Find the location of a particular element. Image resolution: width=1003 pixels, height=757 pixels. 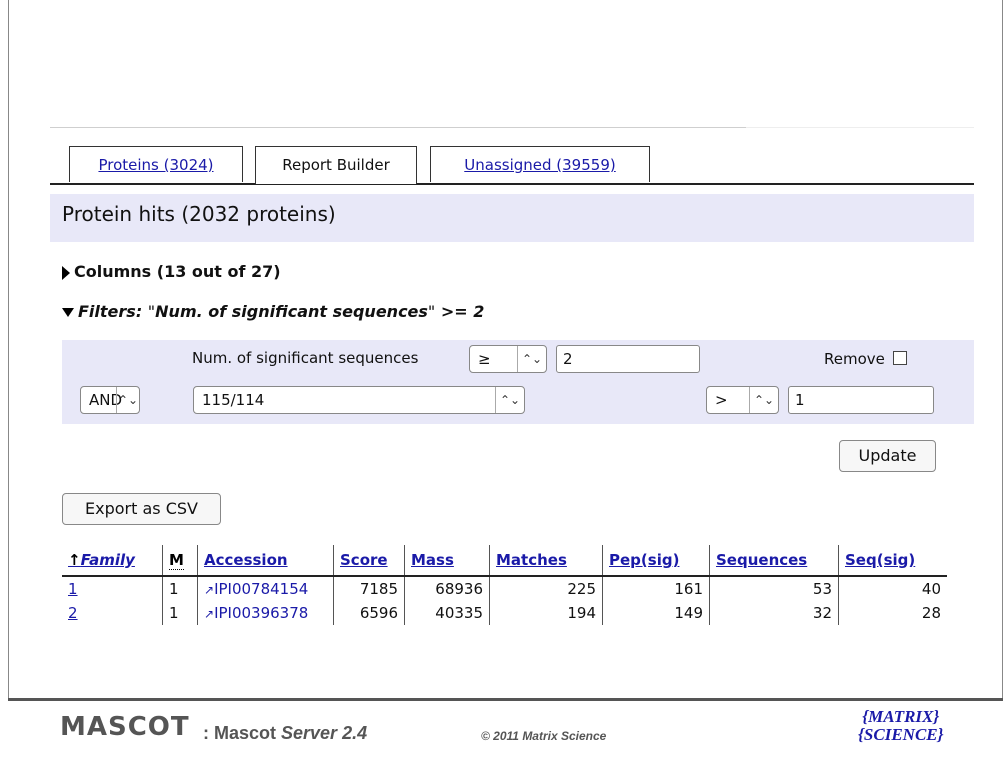

tab-report-builder: Report Builder is located at coordinates (336, 165).